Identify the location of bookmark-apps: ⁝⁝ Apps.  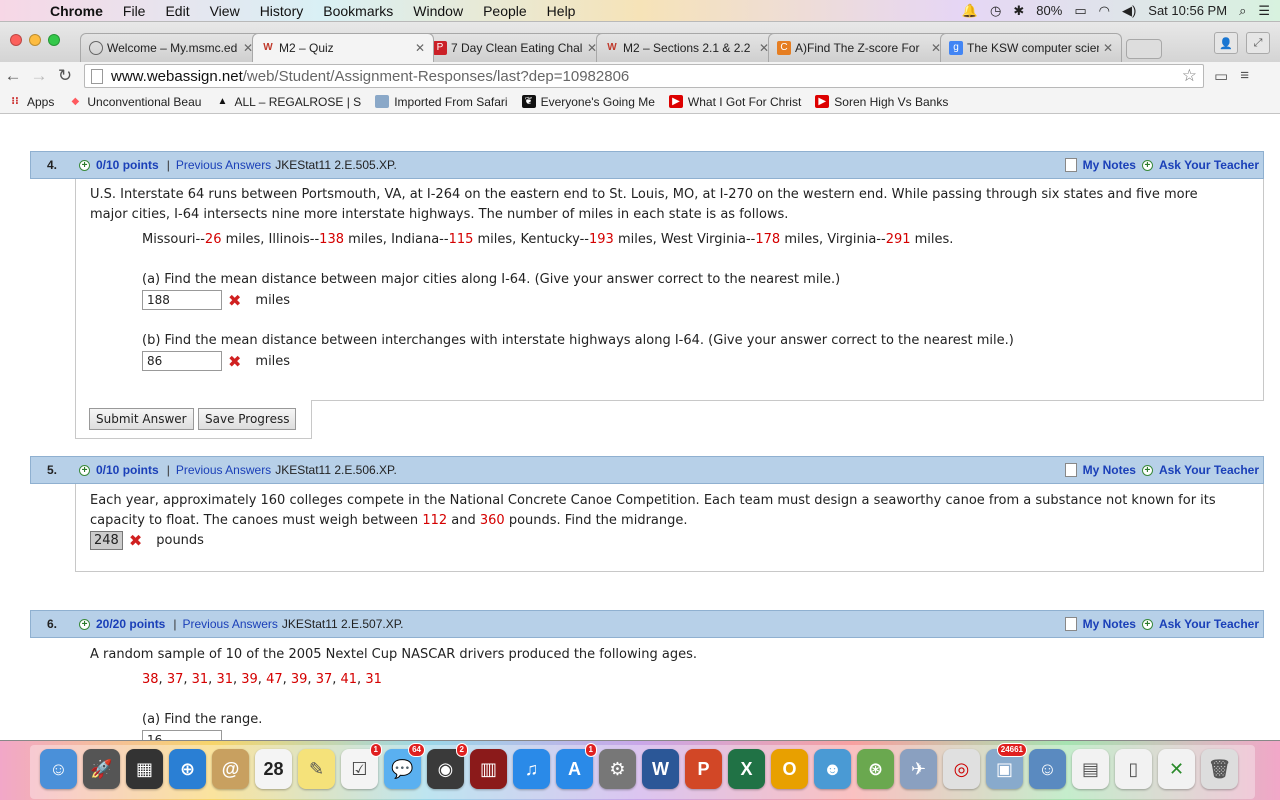
(31, 102).